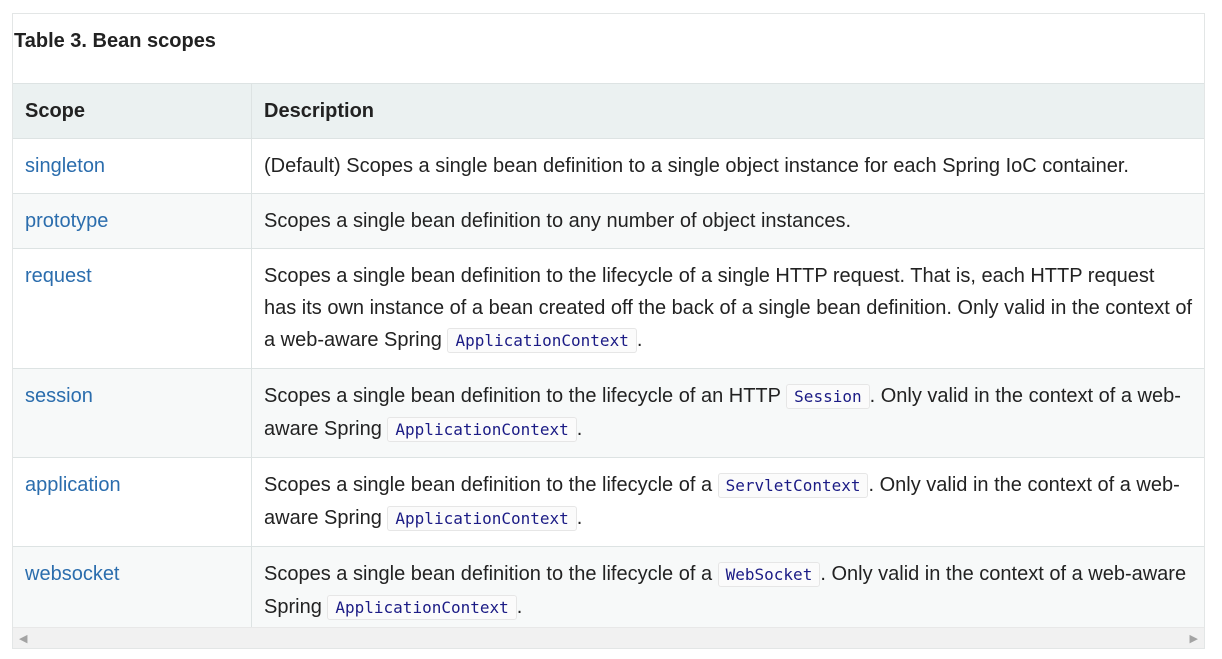  Describe the element at coordinates (828, 396) in the screenshot. I see `code-session: Session` at that location.